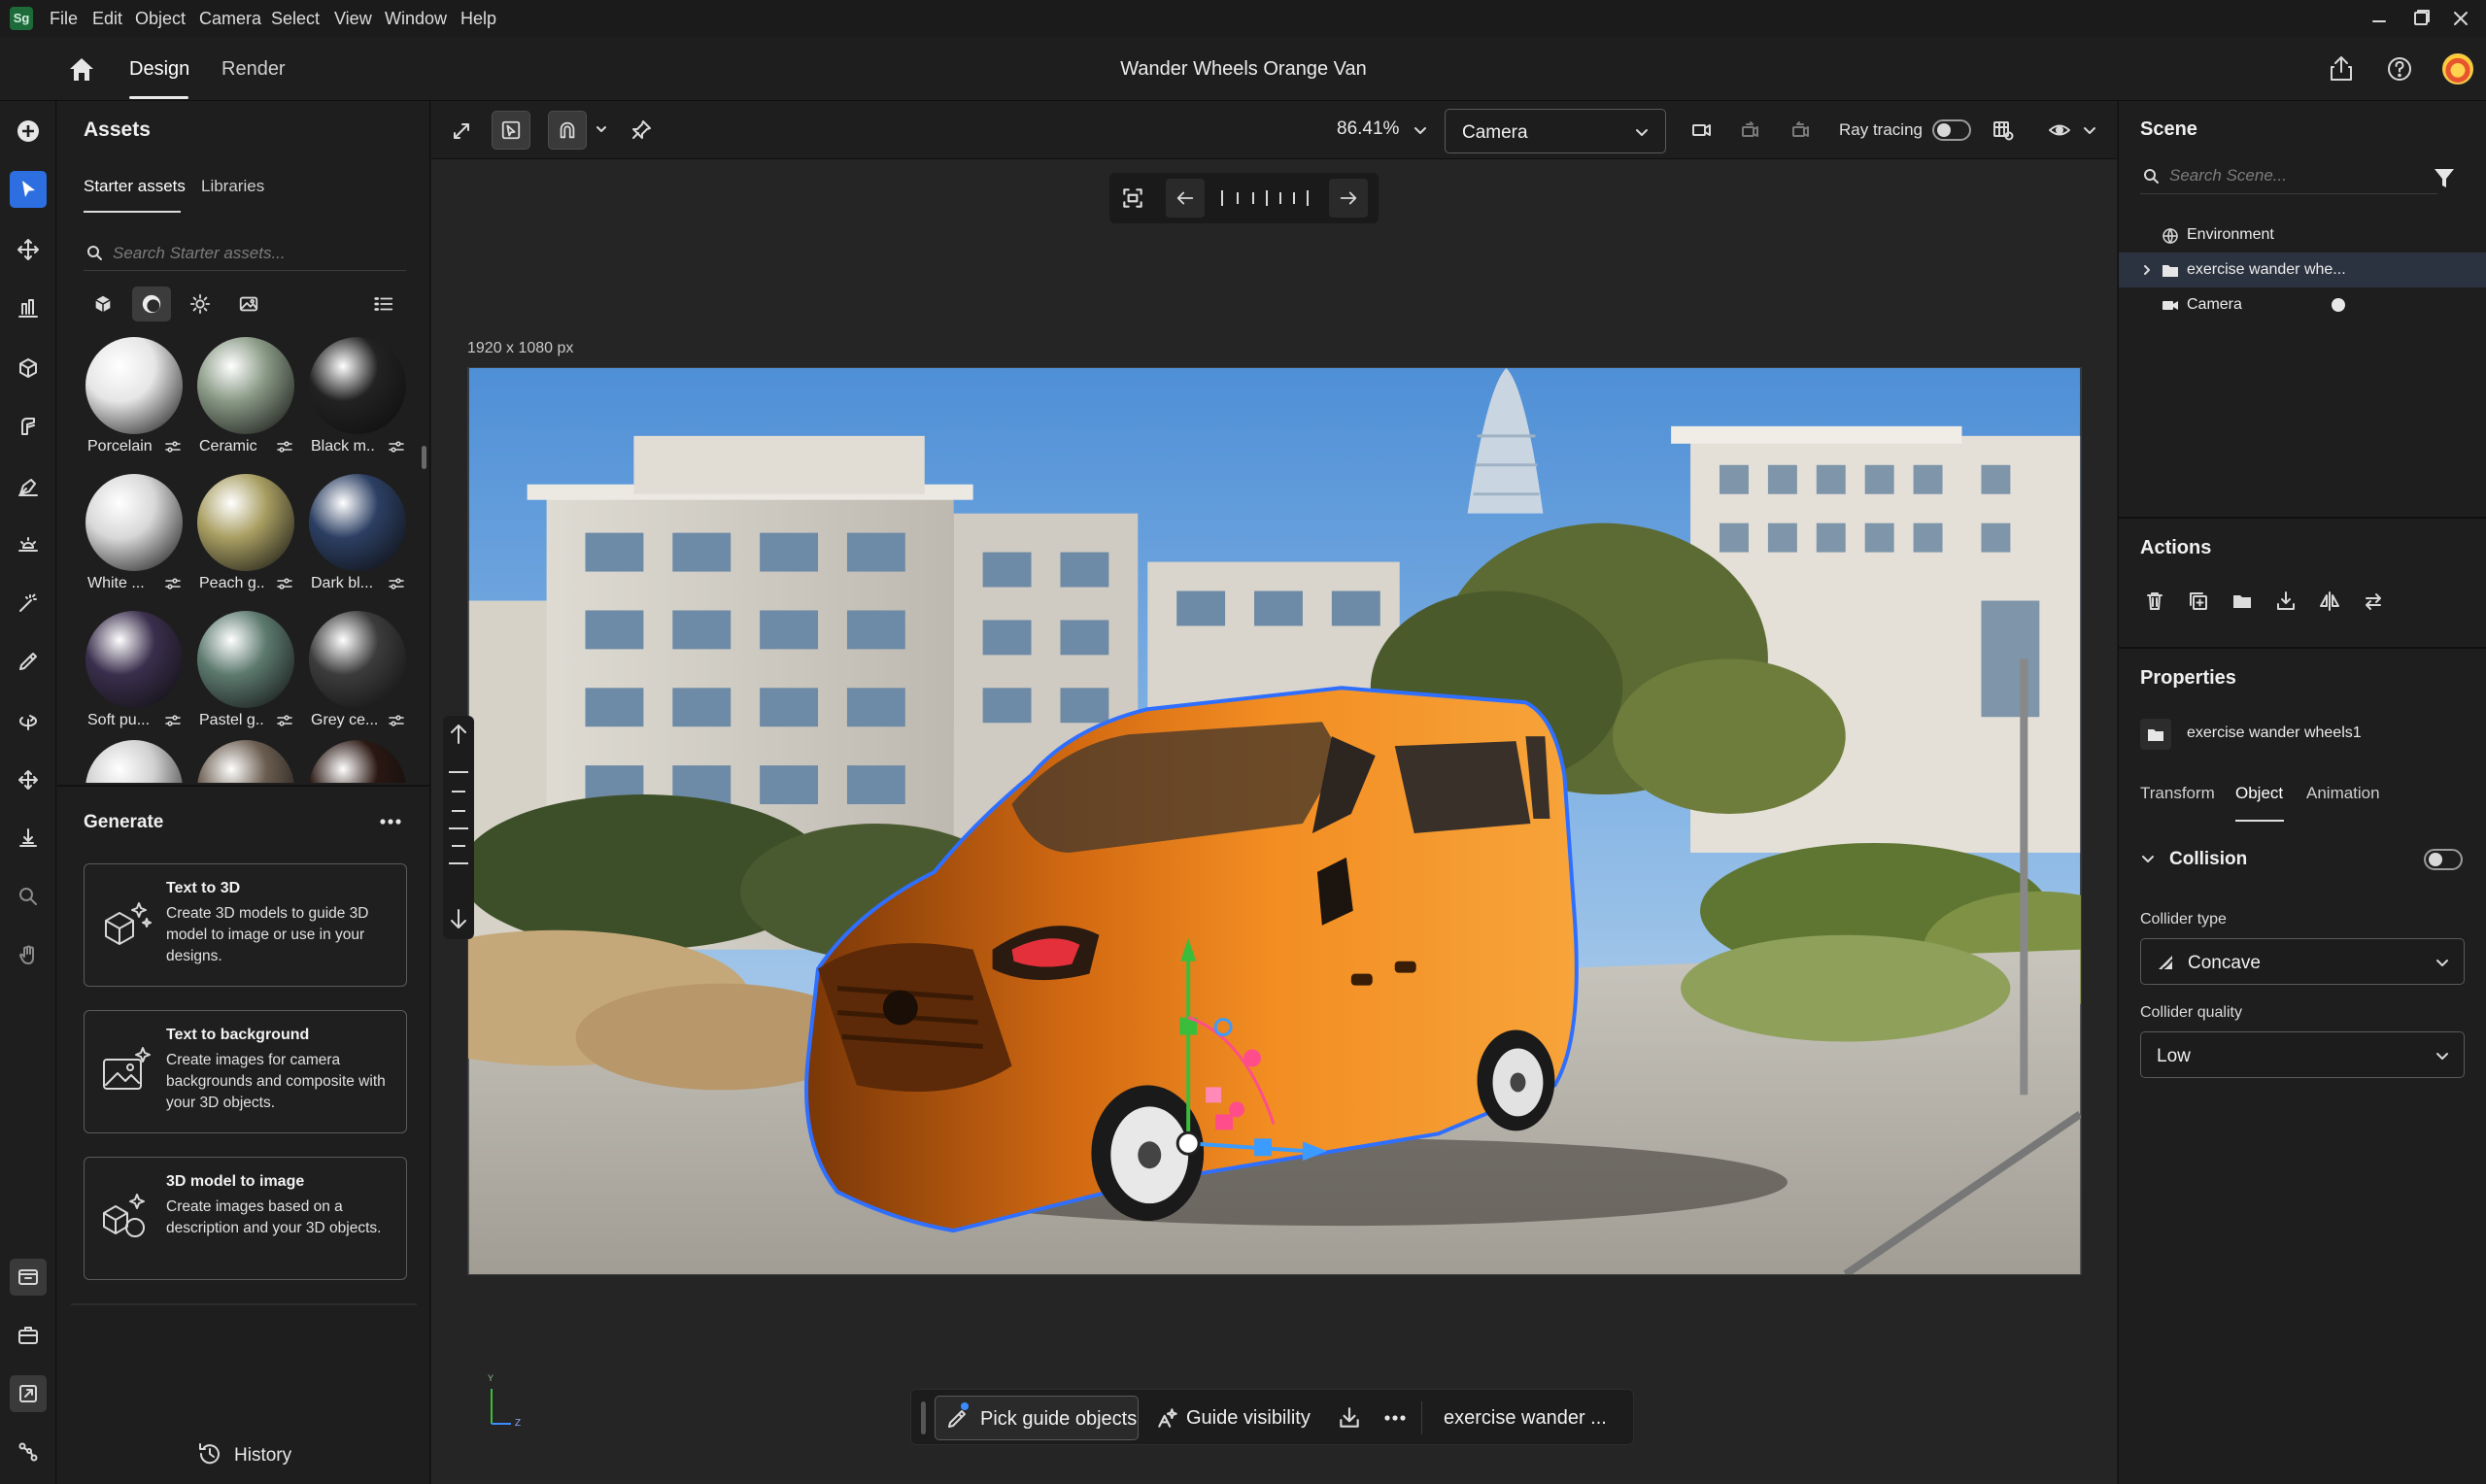  What do you see at coordinates (511, 130) in the screenshot?
I see `frame-selection-icon` at bounding box center [511, 130].